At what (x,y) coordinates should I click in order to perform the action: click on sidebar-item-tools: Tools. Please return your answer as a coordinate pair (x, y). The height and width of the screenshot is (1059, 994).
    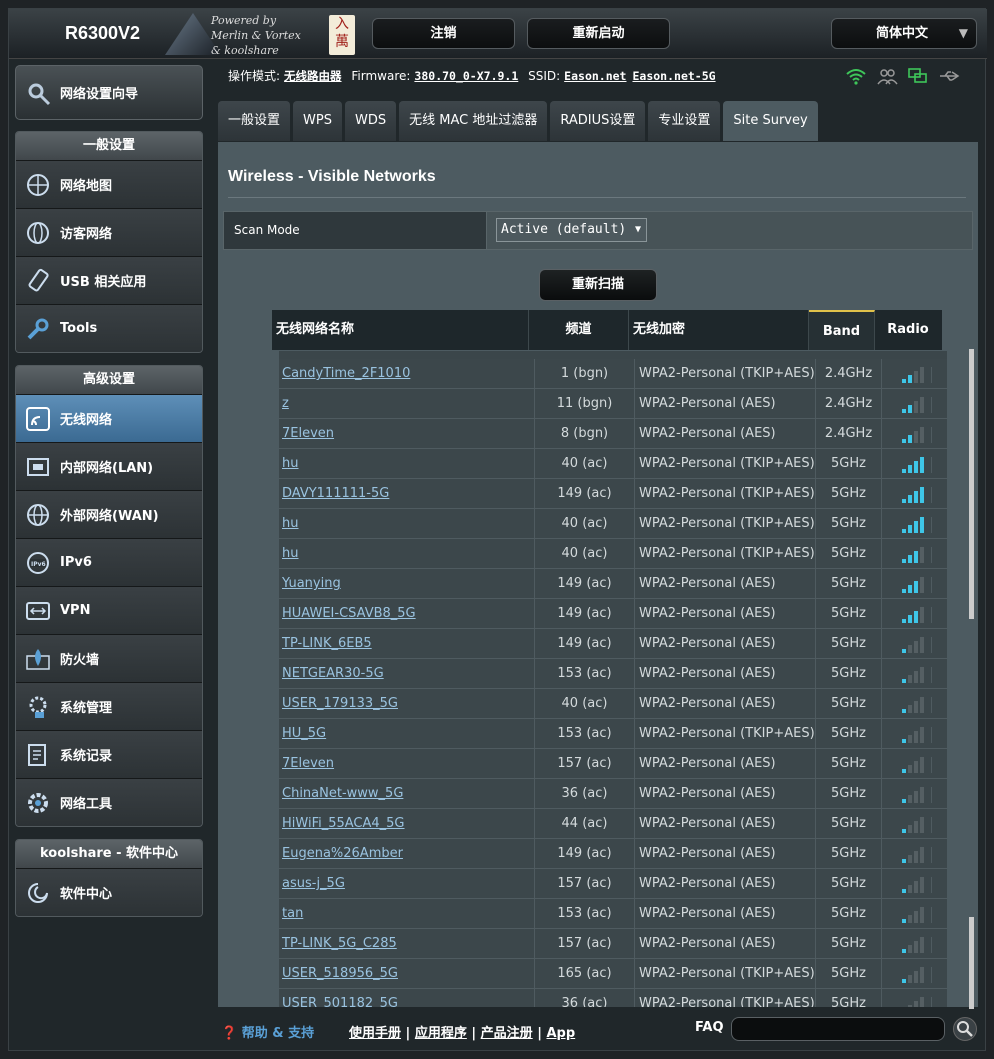
    Looking at the image, I should click on (109, 328).